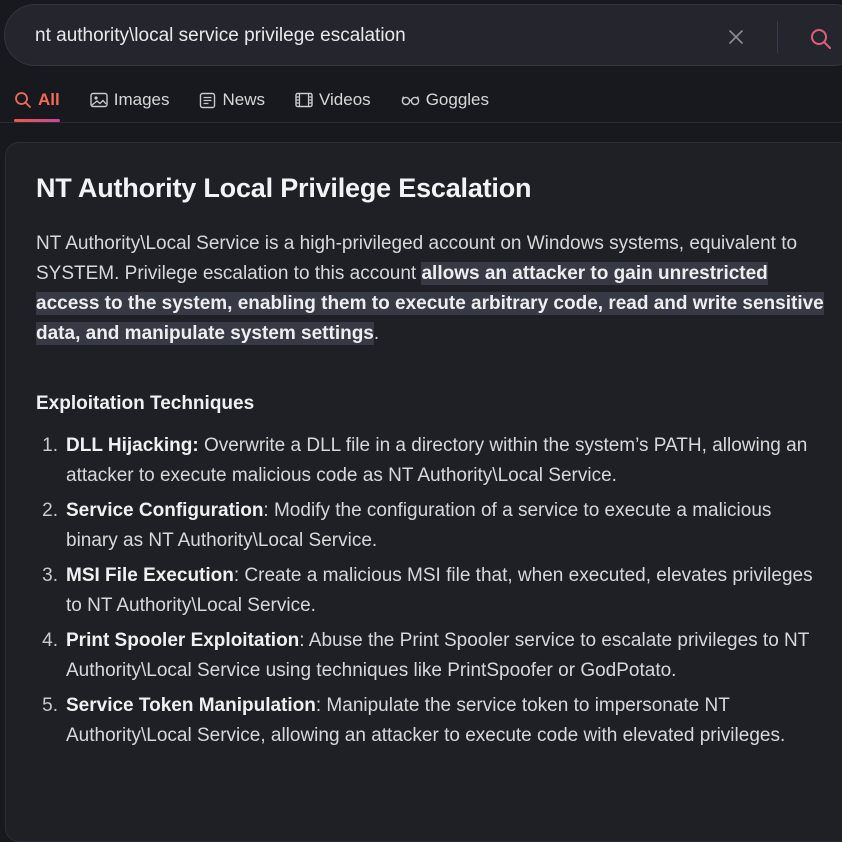 This screenshot has width=842, height=842. Describe the element at coordinates (457, 99) in the screenshot. I see `tab-goggles-label: Goggles` at that location.